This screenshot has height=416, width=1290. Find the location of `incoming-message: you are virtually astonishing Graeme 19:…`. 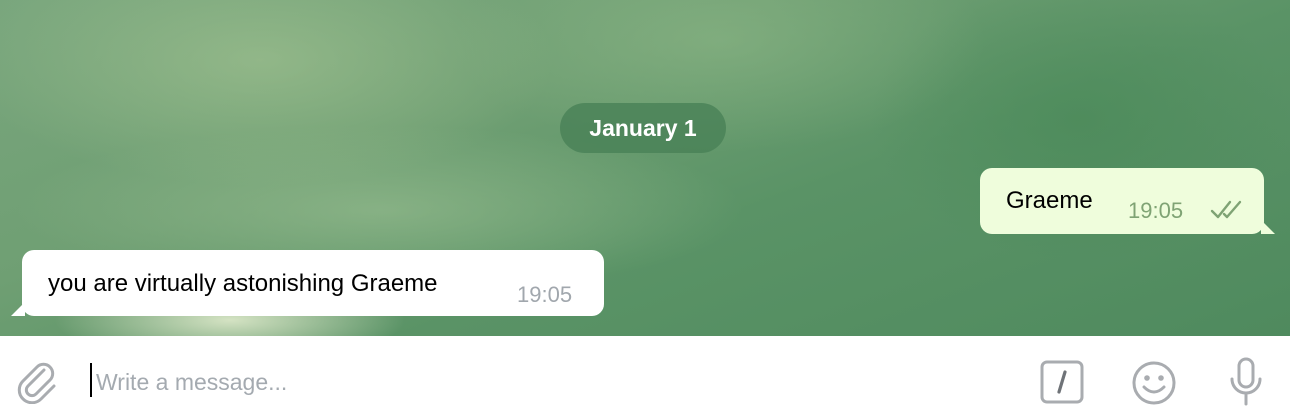

incoming-message: you are virtually astonishing Graeme 19:… is located at coordinates (307, 283).